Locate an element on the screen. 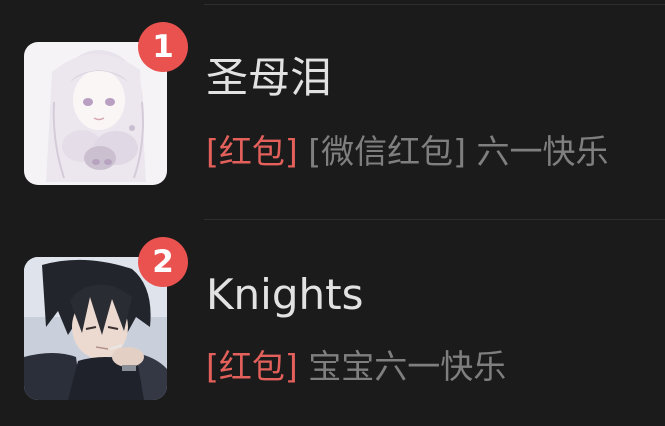 Image resolution: width=665 pixels, height=426 pixels. message-preview: [红包] 宝宝六一快乐 is located at coordinates (356, 367).